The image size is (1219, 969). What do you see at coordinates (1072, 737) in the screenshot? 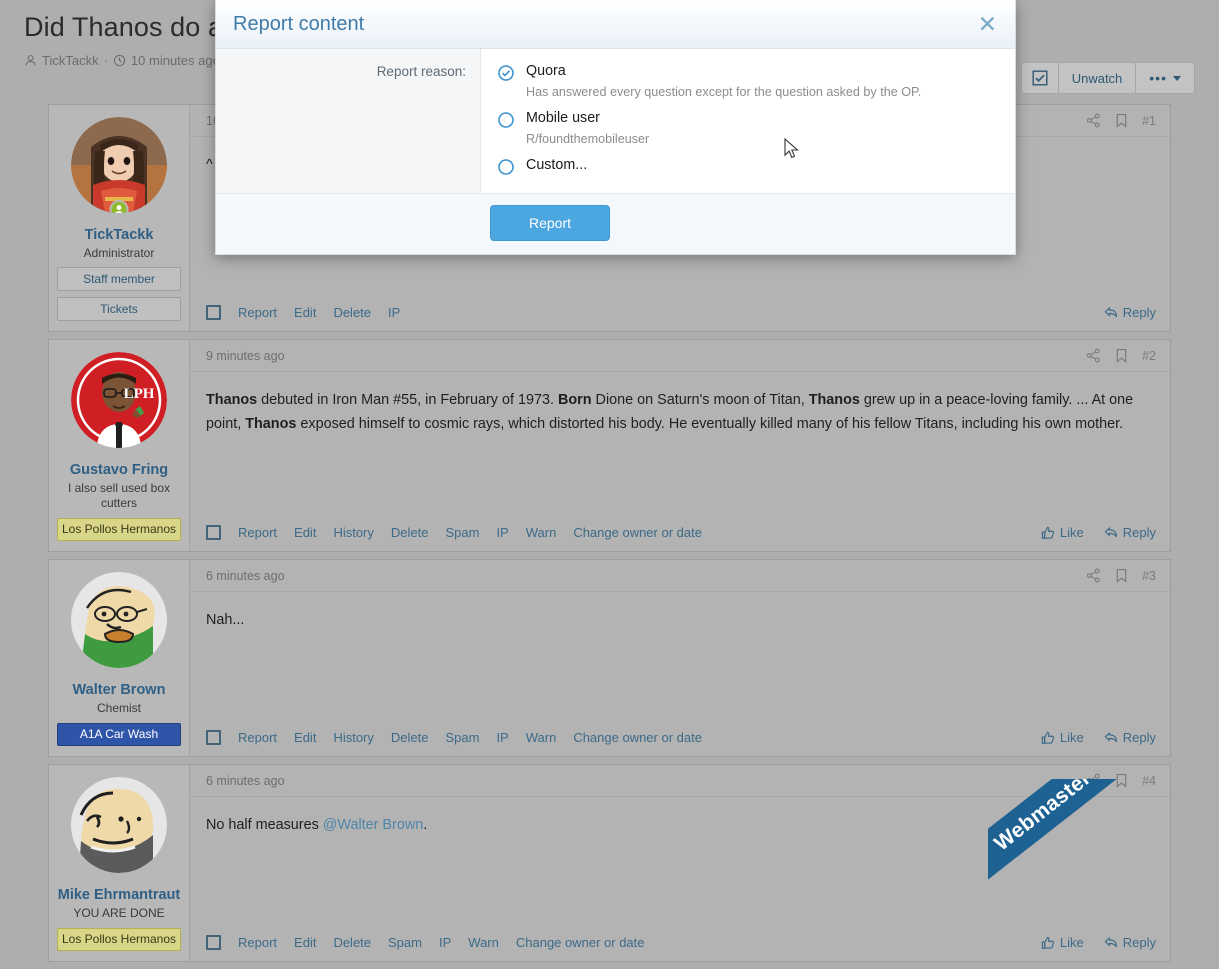
I see `like-label: Like` at bounding box center [1072, 737].